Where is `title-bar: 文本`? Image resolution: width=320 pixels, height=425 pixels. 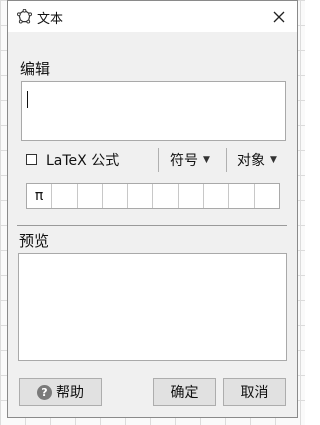 title-bar: 文本 is located at coordinates (152, 16).